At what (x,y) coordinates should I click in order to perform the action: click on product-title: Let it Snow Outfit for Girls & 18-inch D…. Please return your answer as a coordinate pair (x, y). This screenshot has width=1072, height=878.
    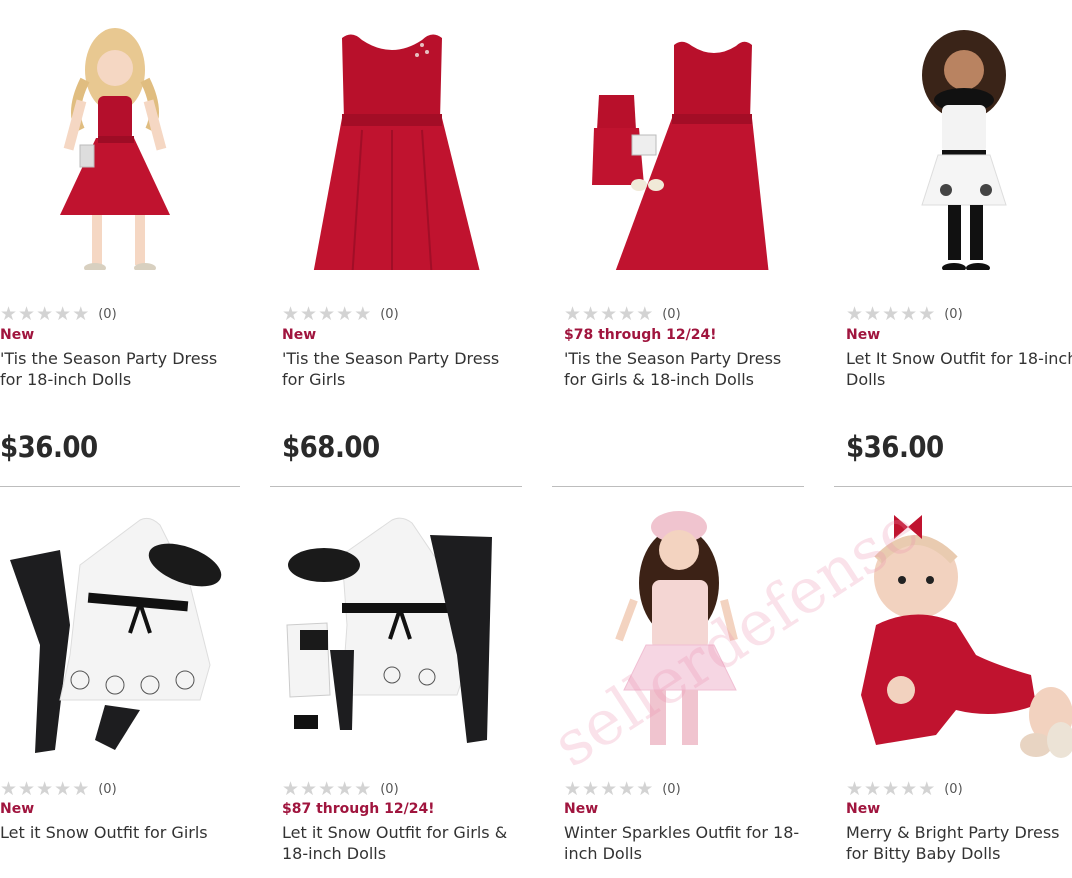
    Looking at the image, I should click on (402, 843).